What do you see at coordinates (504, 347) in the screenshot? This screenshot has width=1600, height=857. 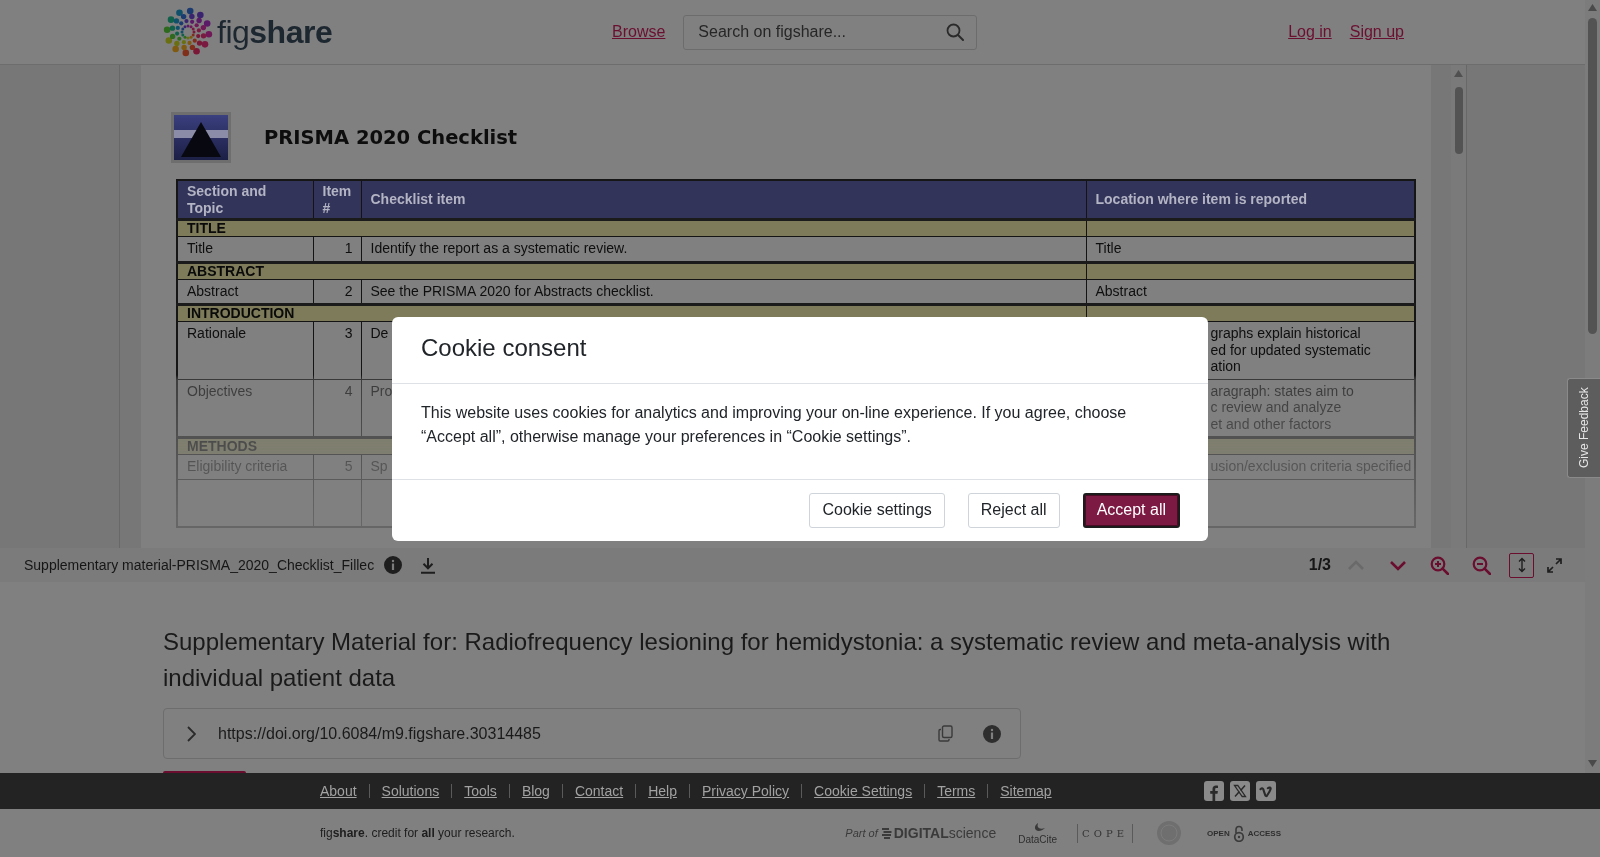 I see `dialog-title: Cookie consent` at bounding box center [504, 347].